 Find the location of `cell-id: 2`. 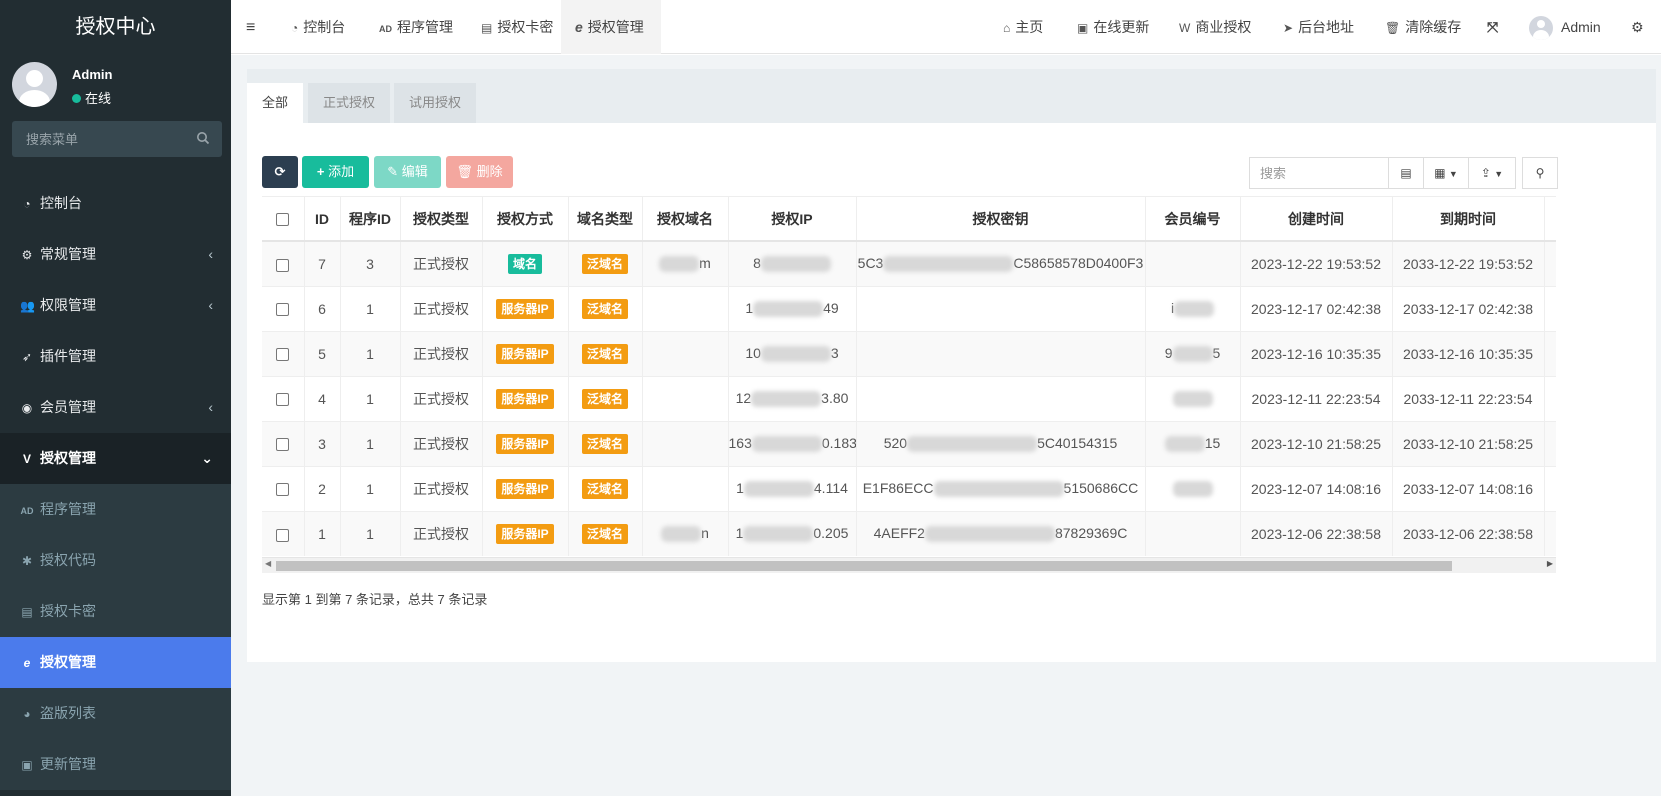

cell-id: 2 is located at coordinates (322, 488).